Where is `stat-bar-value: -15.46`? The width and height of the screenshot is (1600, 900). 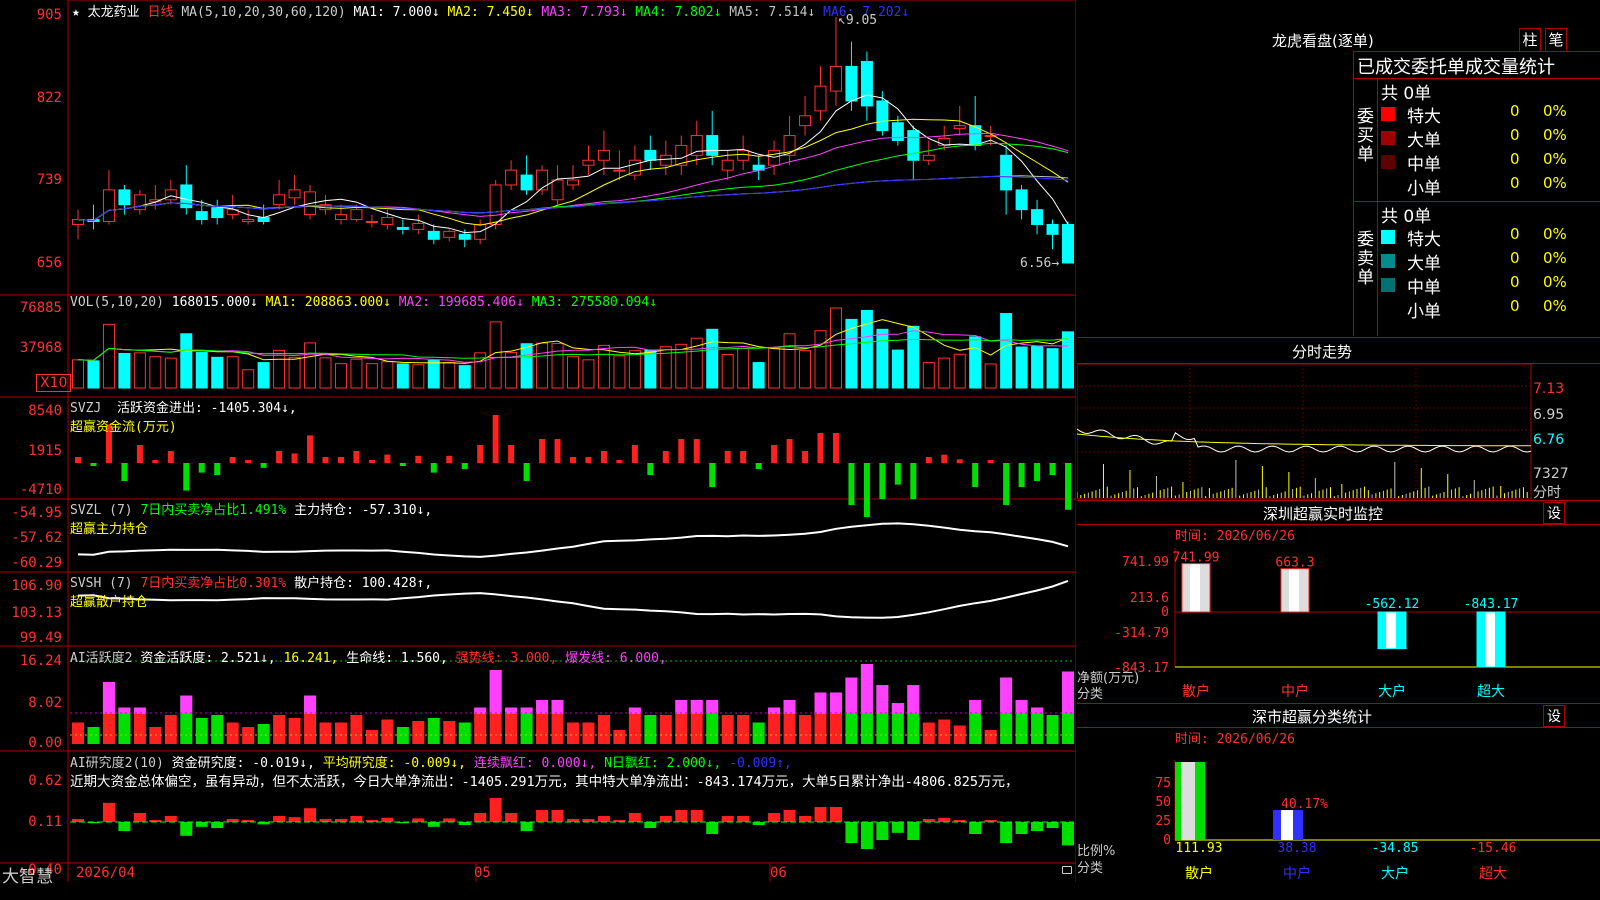 stat-bar-value: -15.46 is located at coordinates (1493, 848).